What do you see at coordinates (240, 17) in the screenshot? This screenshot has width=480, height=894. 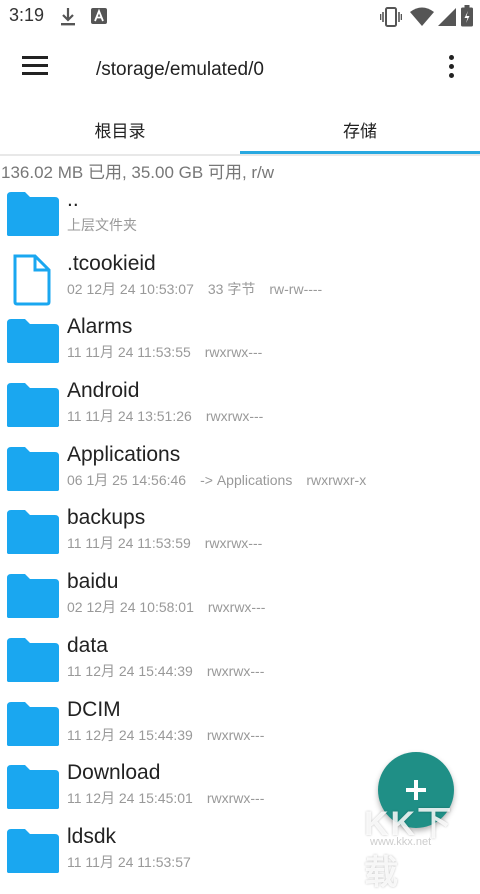 I see `status-bar: 3:19` at bounding box center [240, 17].